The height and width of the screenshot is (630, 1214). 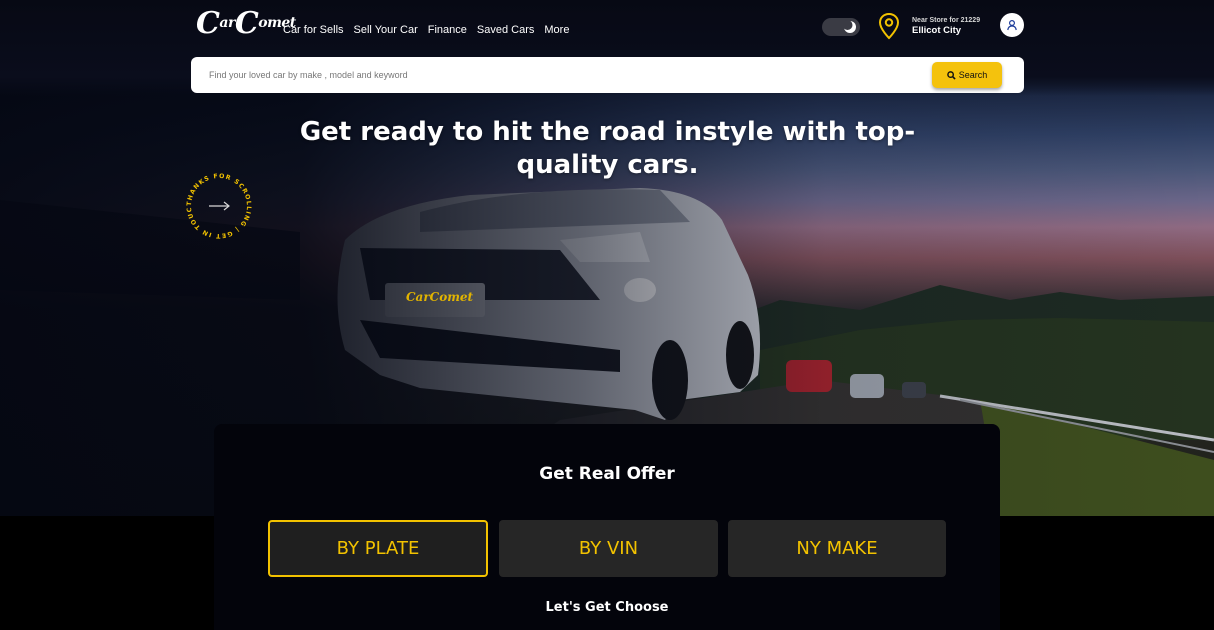 I want to click on user-icon, so click(x=1012, y=25).